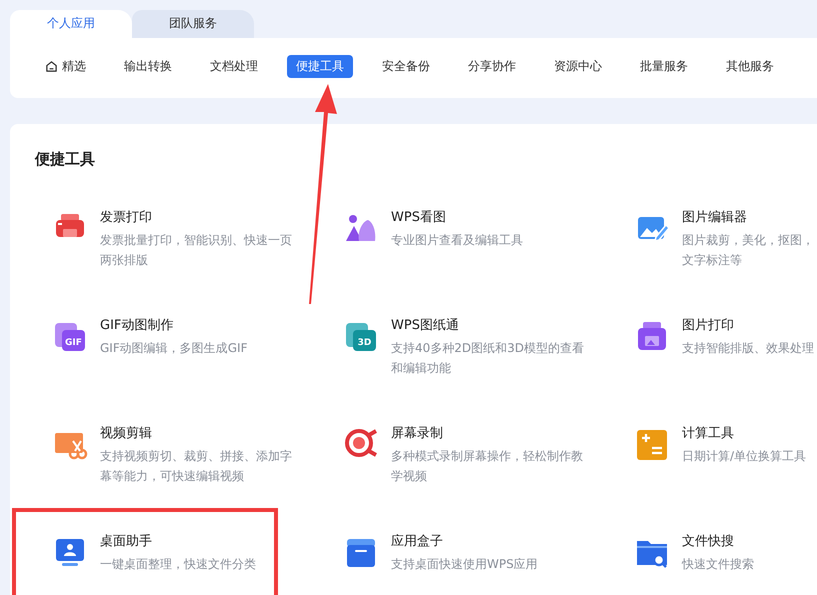  What do you see at coordinates (196, 466) in the screenshot?
I see `tool-description: 支持视频剪切、裁剪、拼接、添加字幕等能力，可快速编辑视频` at bounding box center [196, 466].